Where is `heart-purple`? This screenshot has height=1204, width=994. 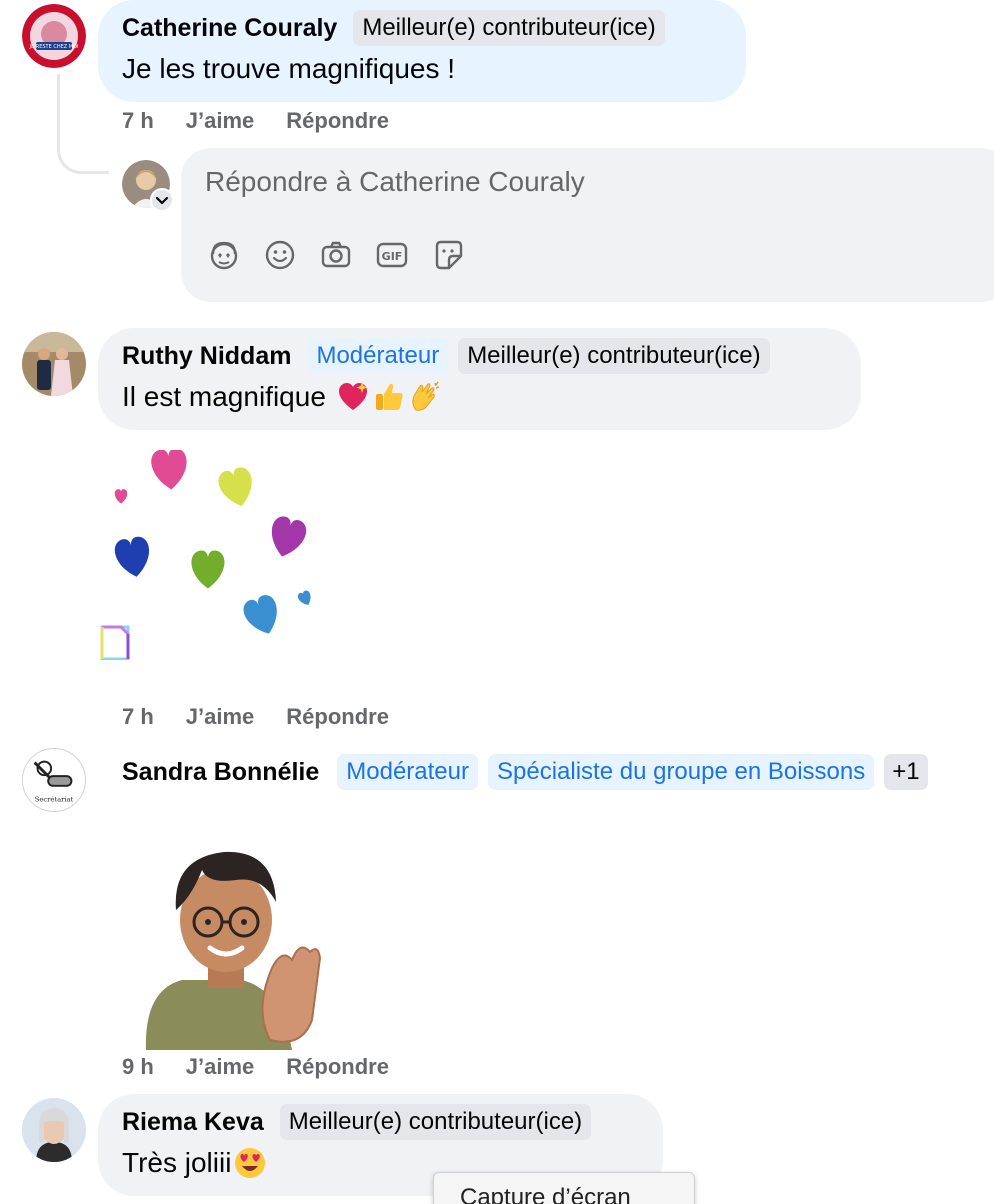 heart-purple is located at coordinates (287, 537).